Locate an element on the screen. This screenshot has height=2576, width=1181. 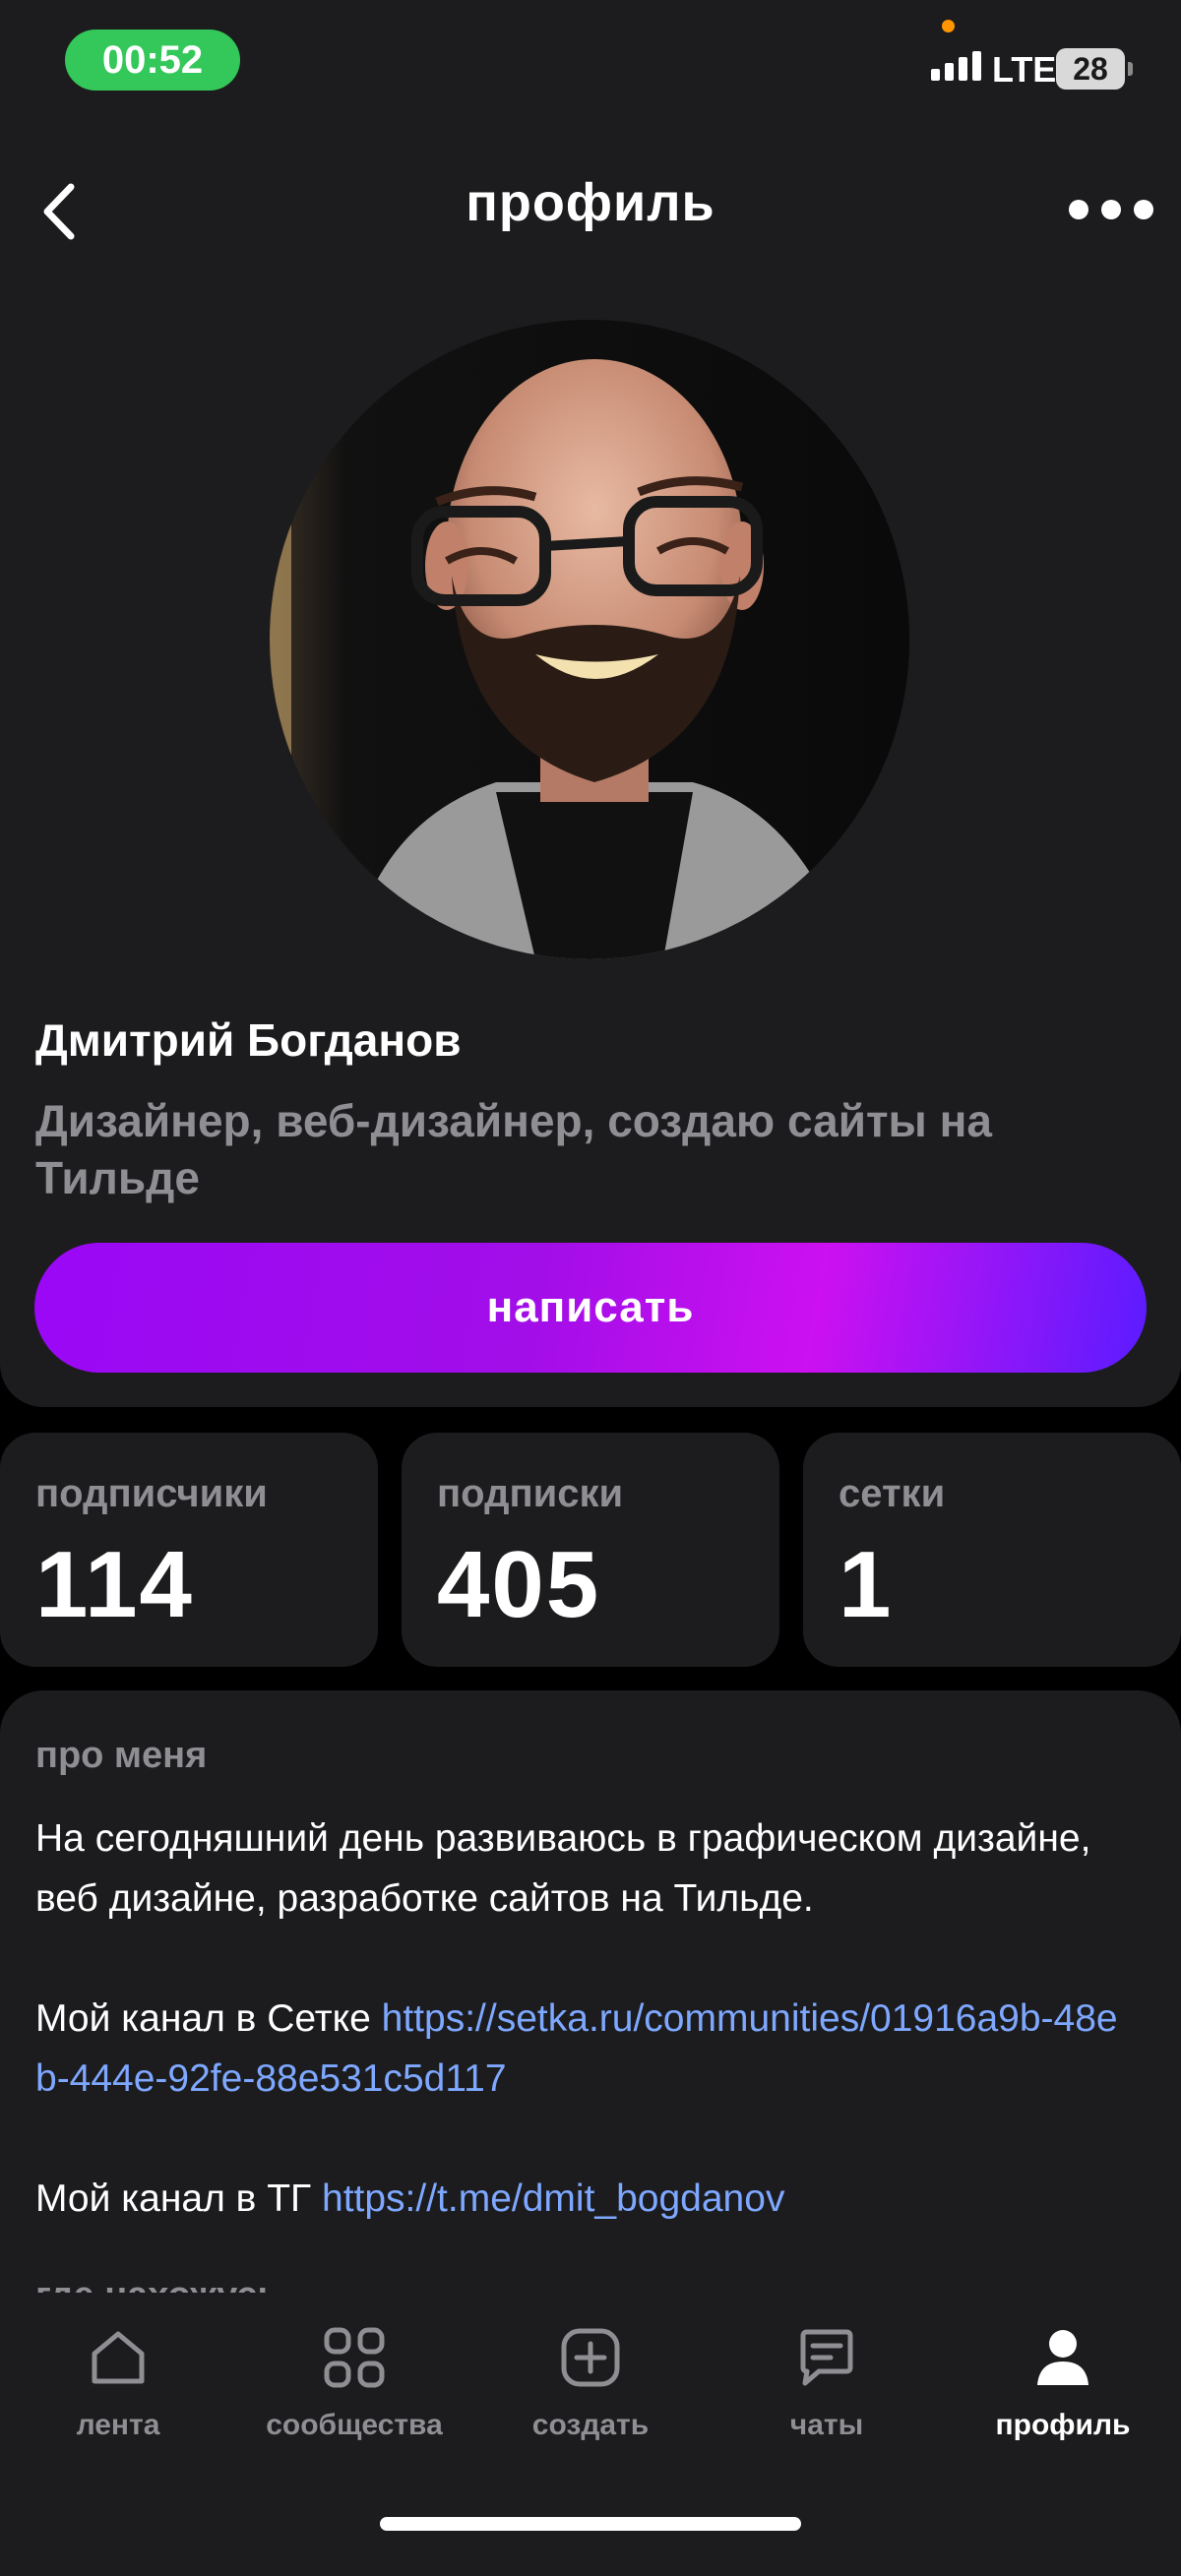
home-indicator is located at coordinates (590, 2524).